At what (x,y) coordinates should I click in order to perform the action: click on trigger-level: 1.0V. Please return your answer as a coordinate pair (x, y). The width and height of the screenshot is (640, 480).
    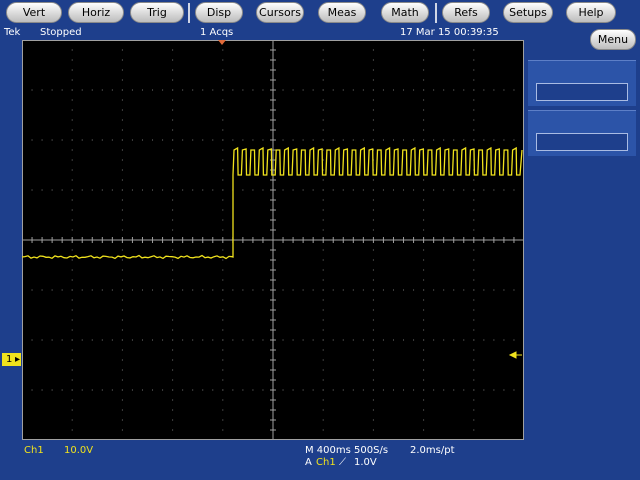
    Looking at the image, I should click on (365, 463).